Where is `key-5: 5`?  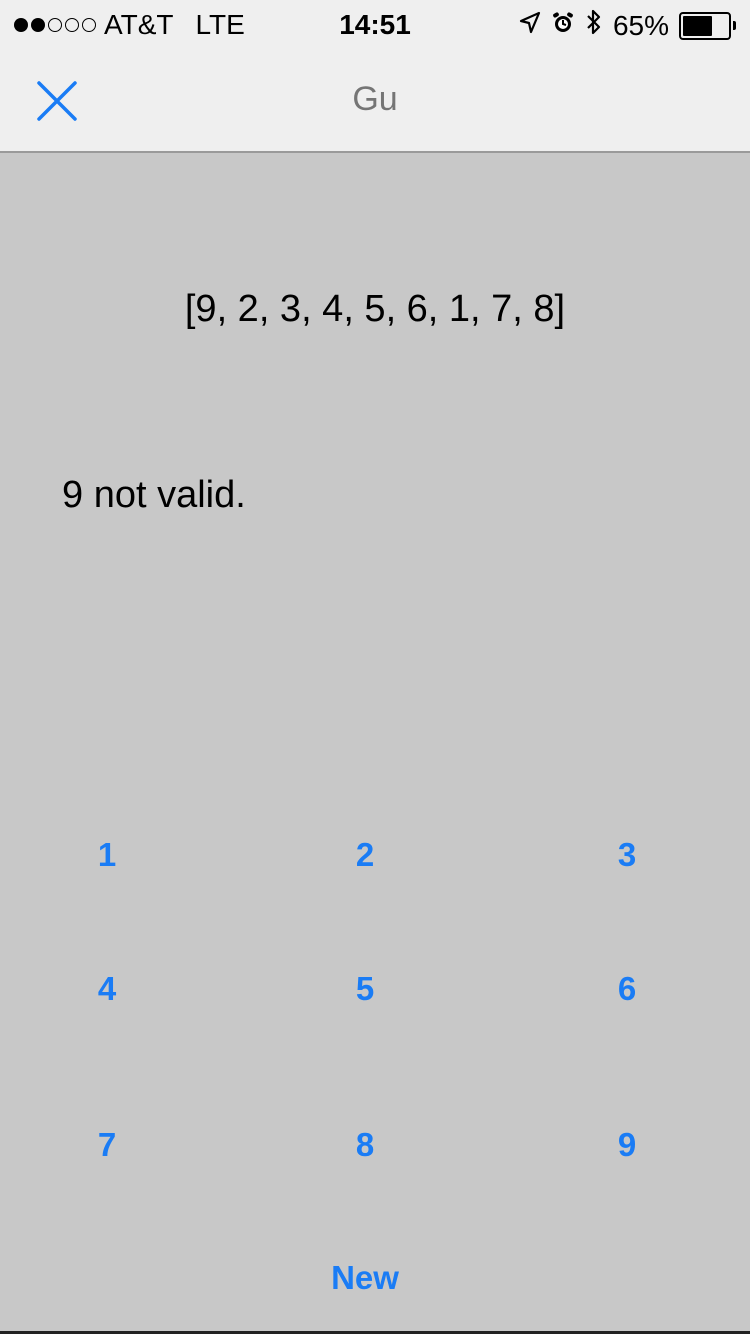 key-5: 5 is located at coordinates (365, 989).